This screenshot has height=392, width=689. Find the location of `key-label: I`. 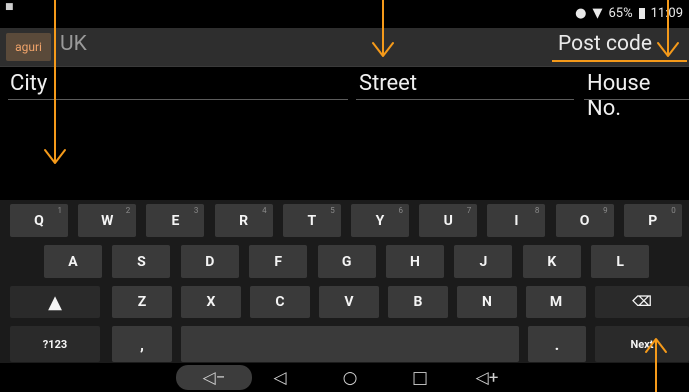

key-label: I is located at coordinates (516, 220).